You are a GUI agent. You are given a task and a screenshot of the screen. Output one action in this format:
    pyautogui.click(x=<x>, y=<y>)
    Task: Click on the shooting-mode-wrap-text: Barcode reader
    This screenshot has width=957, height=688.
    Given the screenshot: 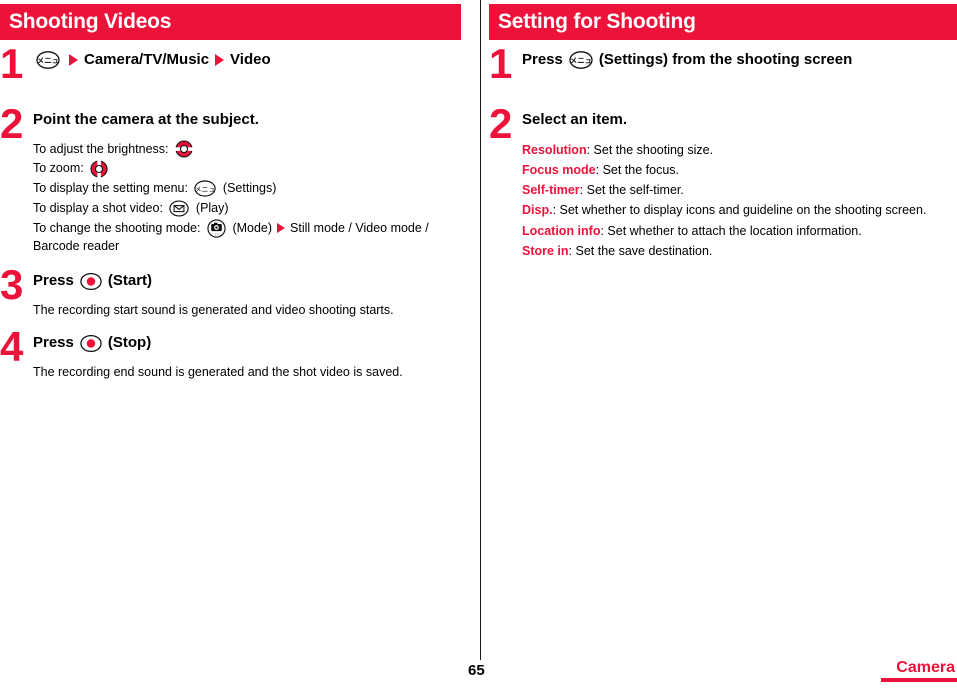 What is the action you would take?
    pyautogui.click(x=76, y=245)
    